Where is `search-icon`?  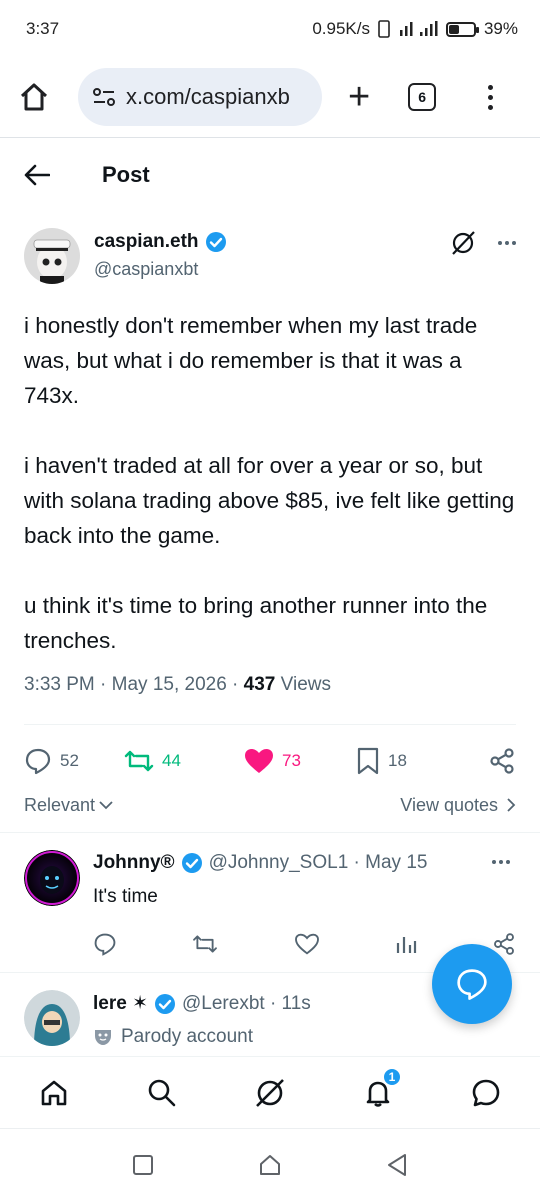
search-icon is located at coordinates (162, 1092).